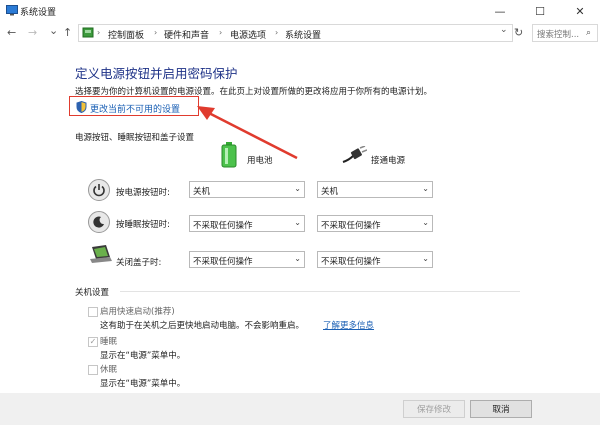 The width and height of the screenshot is (600, 425). What do you see at coordinates (348, 325) in the screenshot?
I see `learn-more-link: 了解更多信息` at bounding box center [348, 325].